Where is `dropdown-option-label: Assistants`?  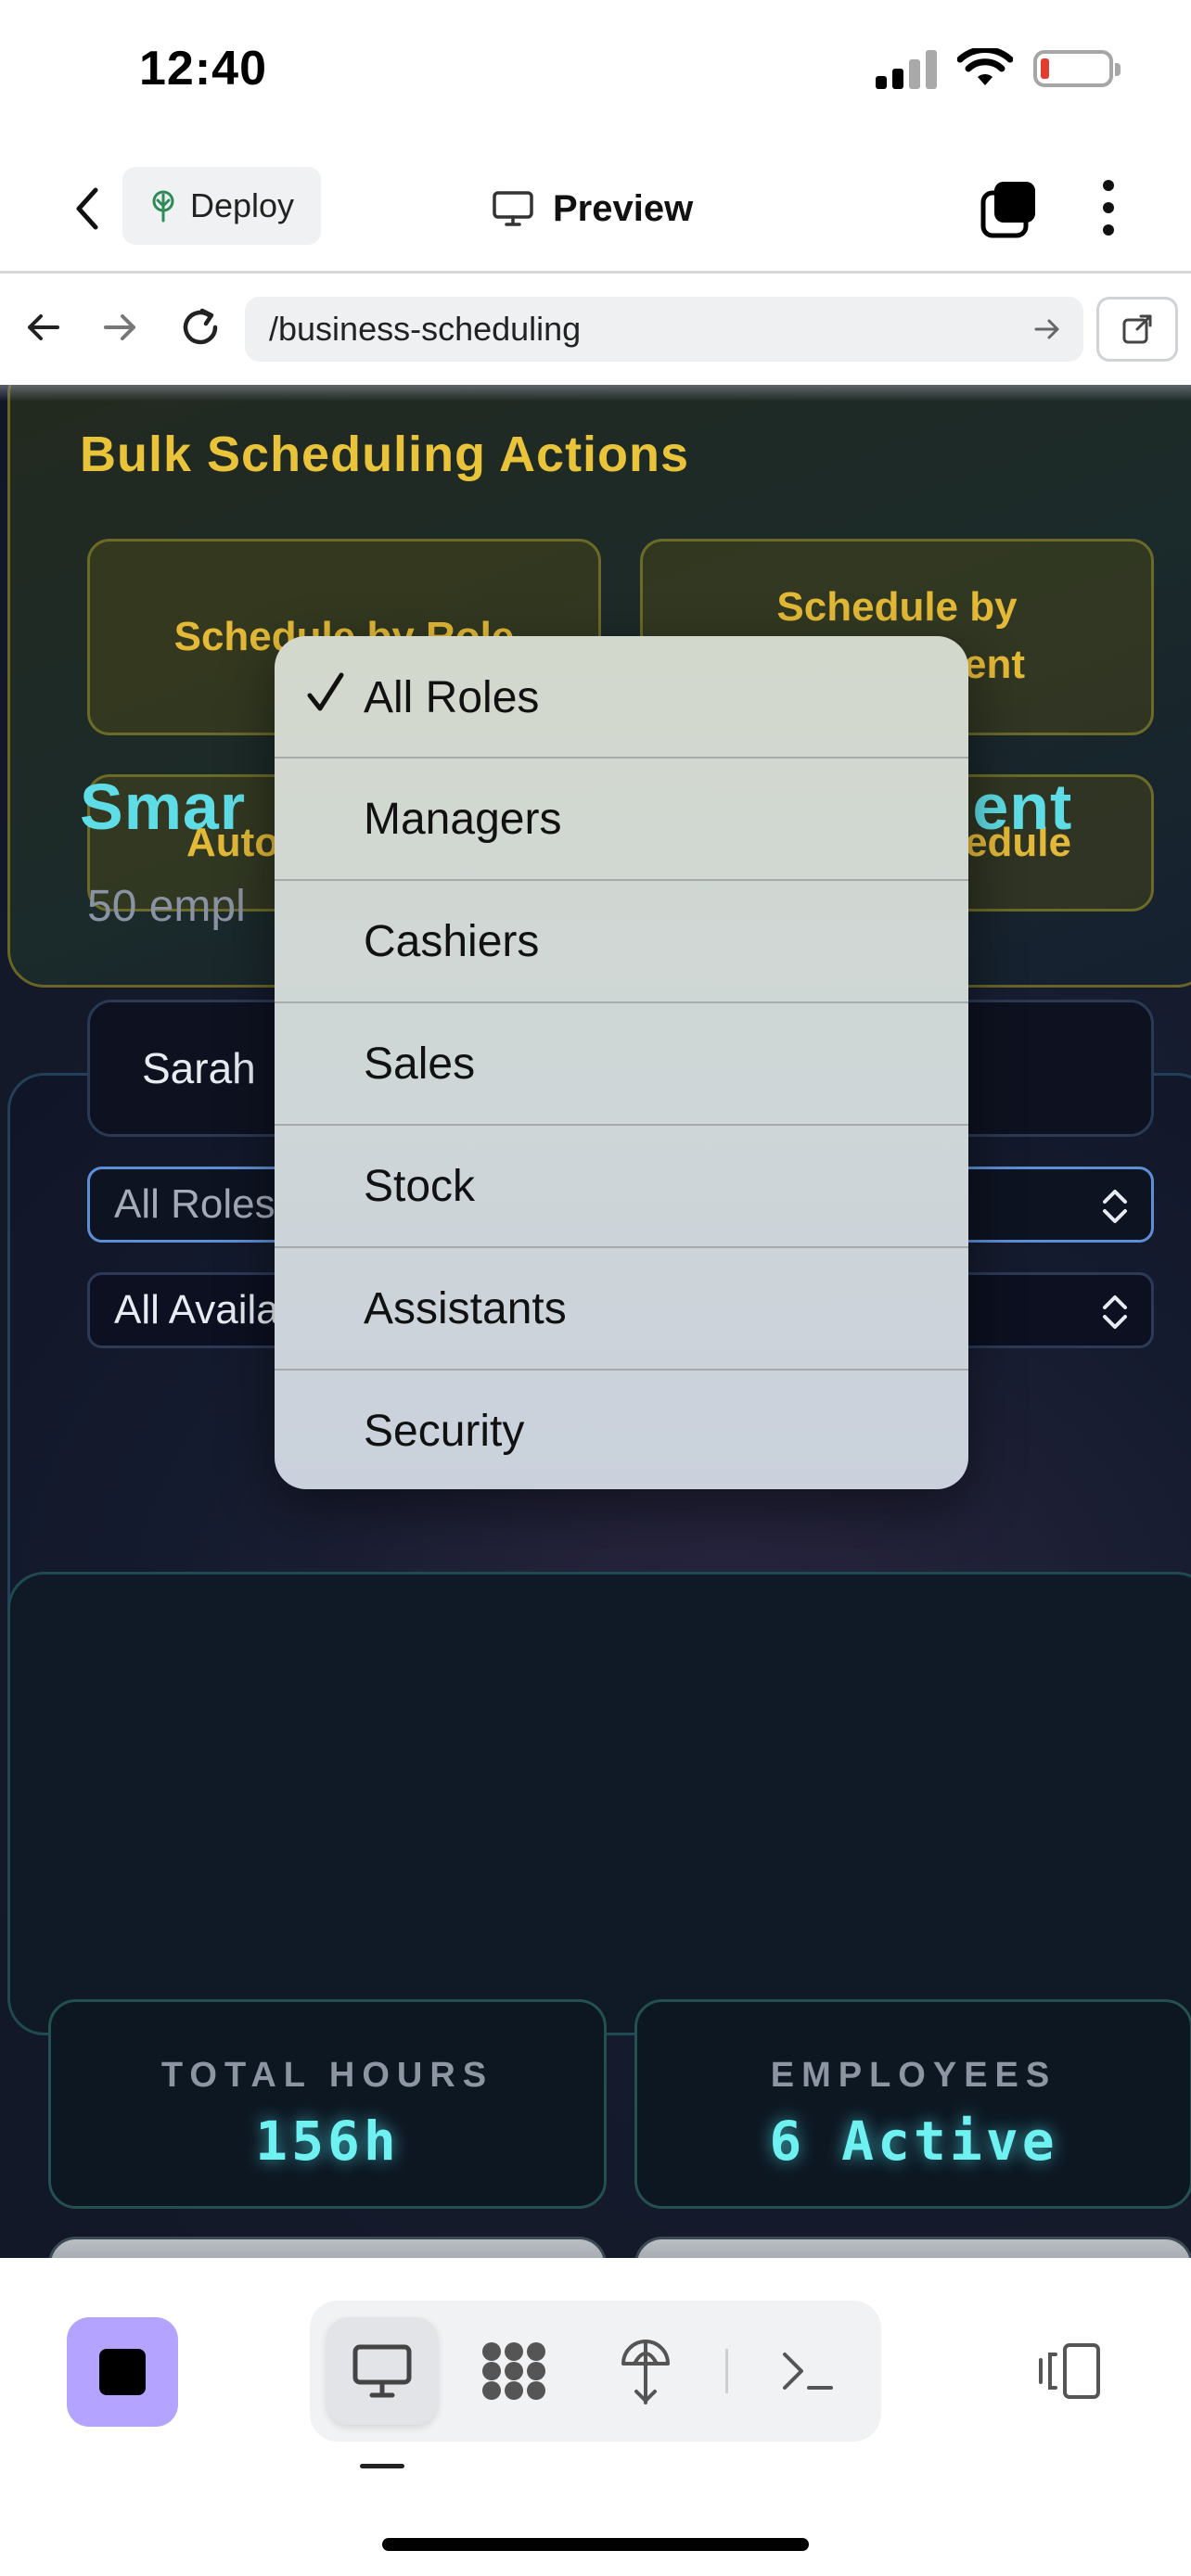
dropdown-option-label: Assistants is located at coordinates (465, 1308).